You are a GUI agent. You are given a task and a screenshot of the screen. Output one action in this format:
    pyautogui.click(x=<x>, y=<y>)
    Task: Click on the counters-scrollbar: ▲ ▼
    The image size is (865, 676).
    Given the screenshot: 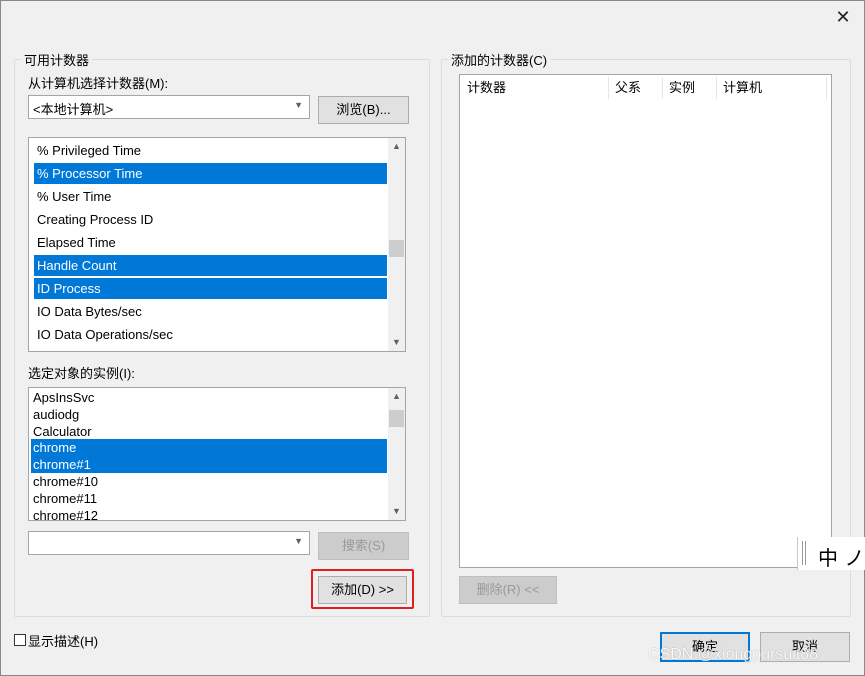 What is the action you would take?
    pyautogui.click(x=396, y=244)
    